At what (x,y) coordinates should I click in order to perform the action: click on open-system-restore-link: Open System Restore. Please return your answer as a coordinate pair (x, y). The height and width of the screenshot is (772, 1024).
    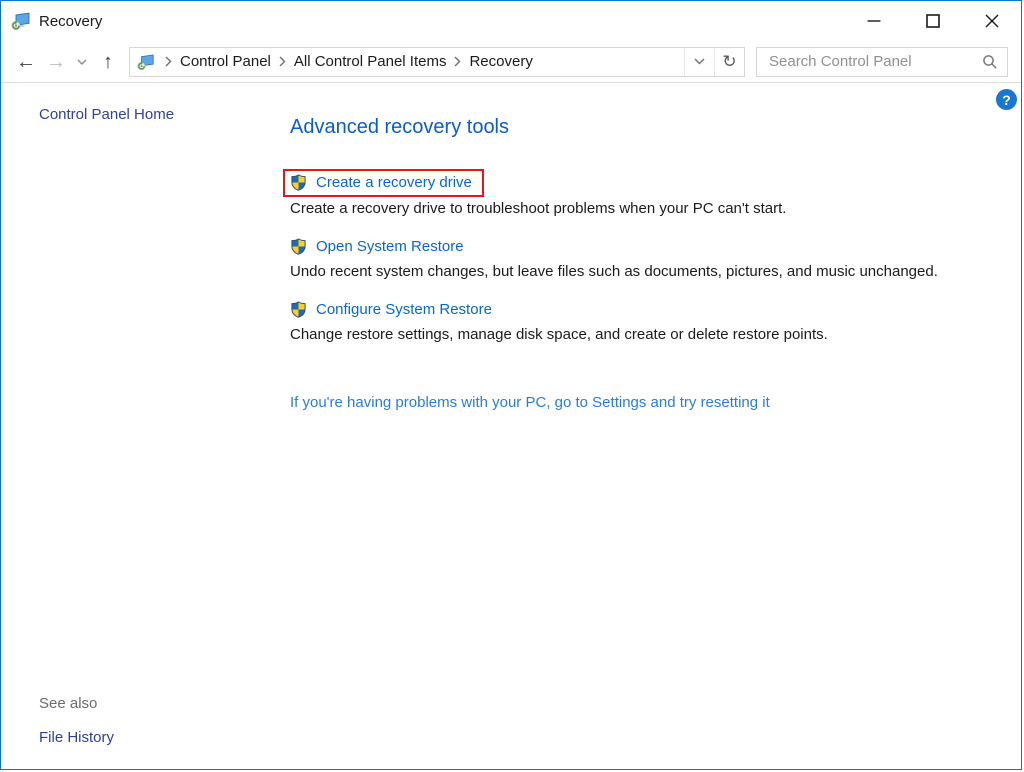
    Looking at the image, I should click on (377, 246).